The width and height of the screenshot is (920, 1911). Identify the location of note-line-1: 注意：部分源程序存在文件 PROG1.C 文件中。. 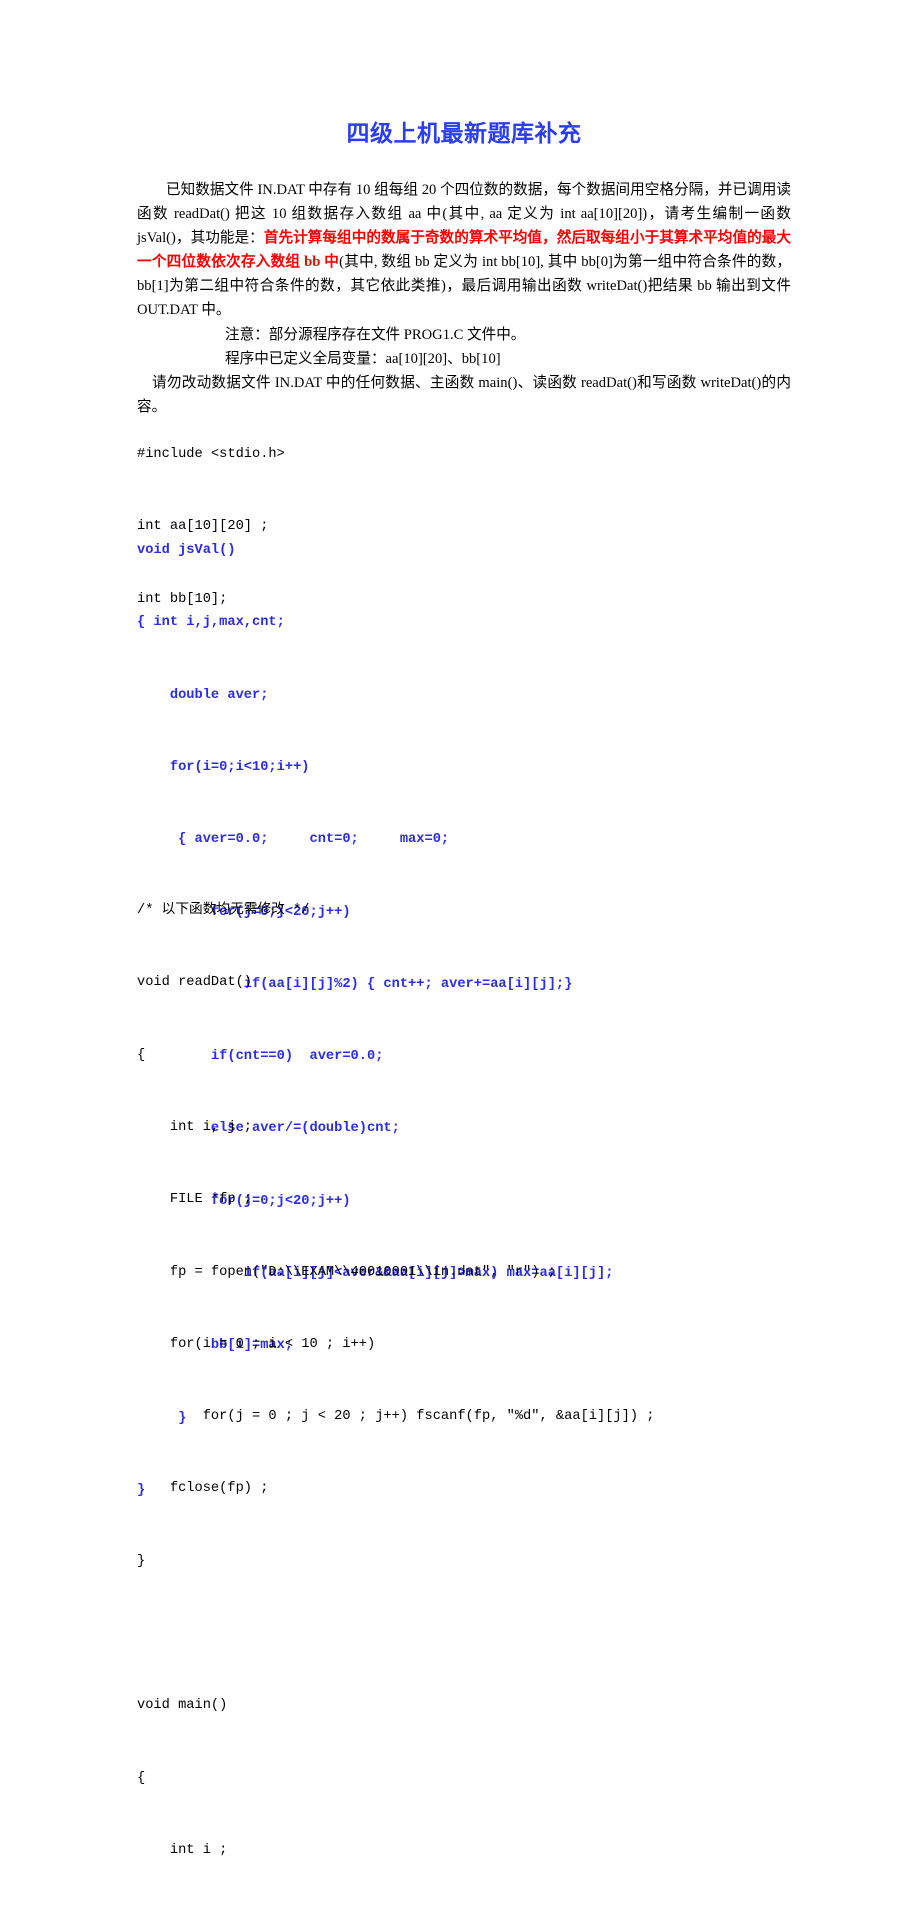
(375, 334).